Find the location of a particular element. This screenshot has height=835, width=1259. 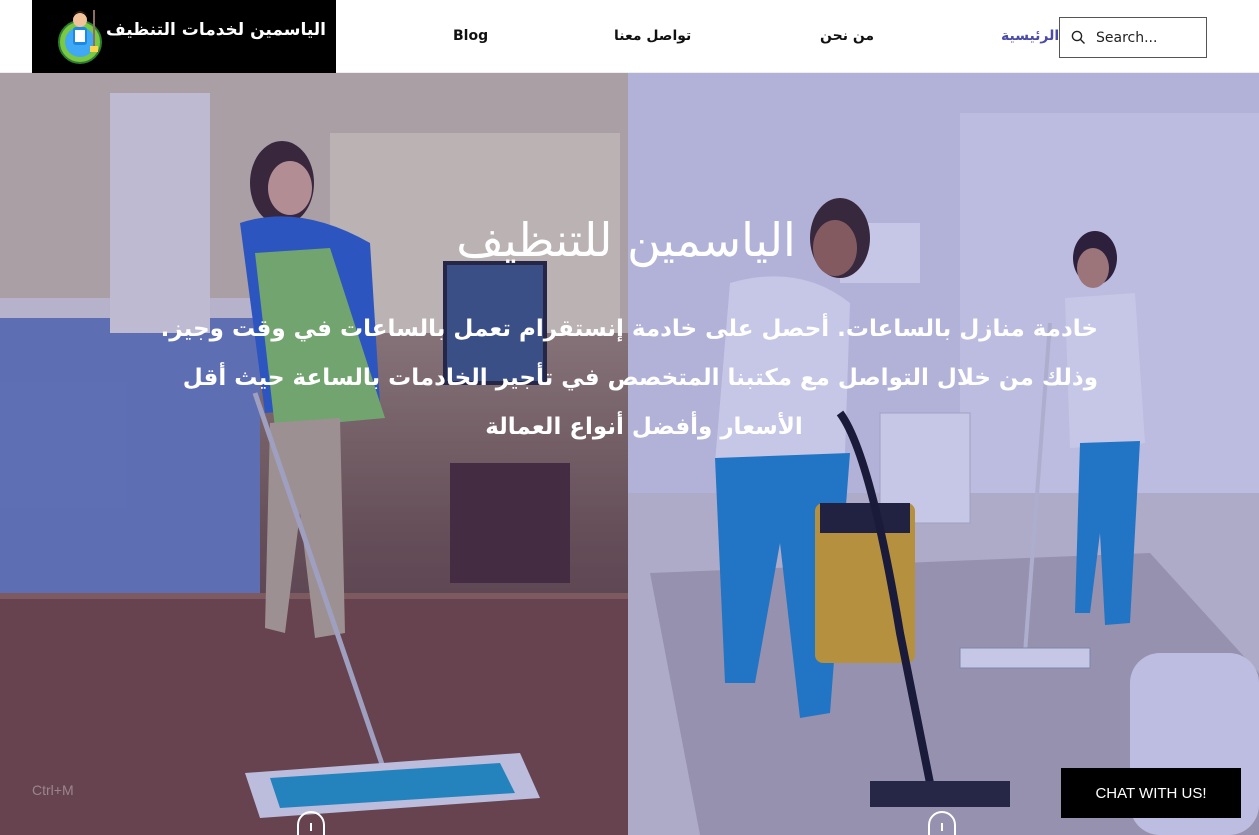

nav-blog: Blog is located at coordinates (470, 36).